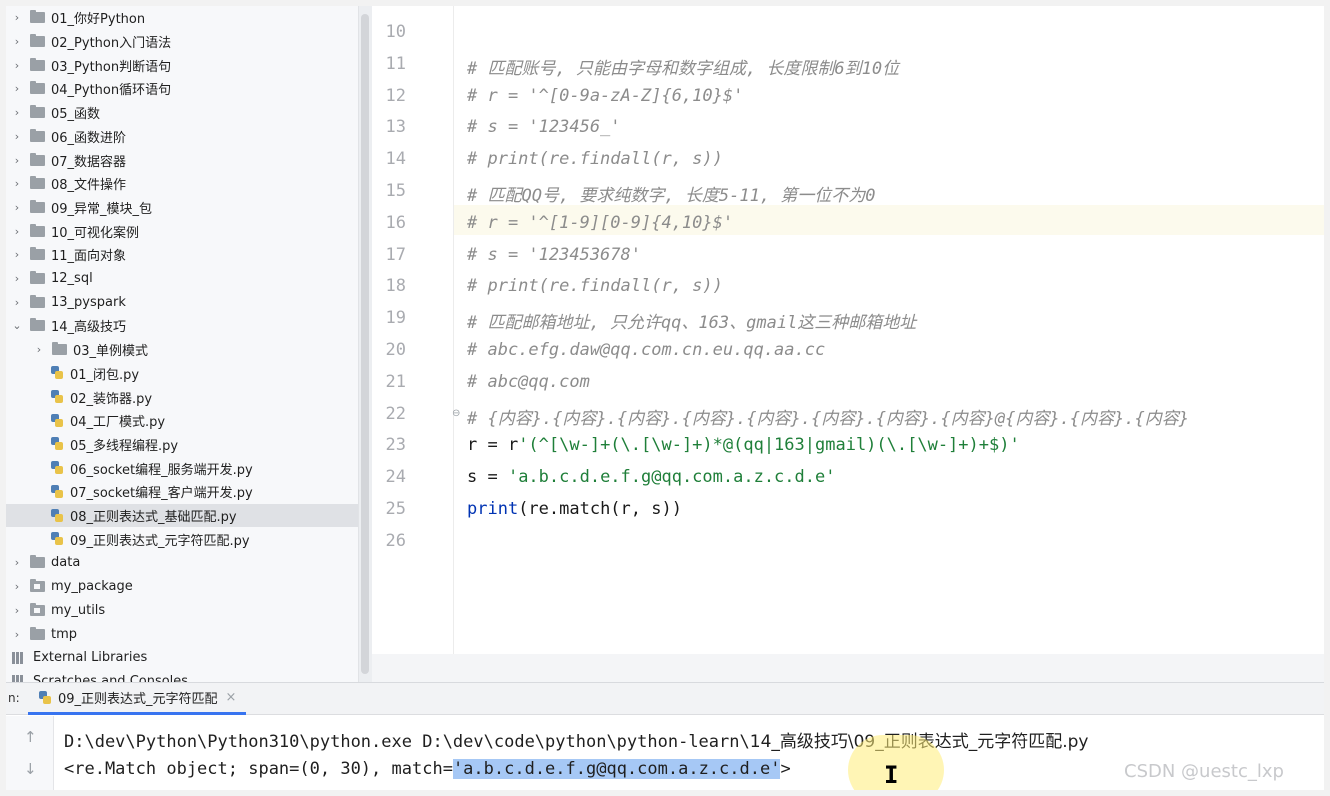 The height and width of the screenshot is (796, 1330). What do you see at coordinates (848, 668) in the screenshot?
I see `editor-horizontal-scroll-area` at bounding box center [848, 668].